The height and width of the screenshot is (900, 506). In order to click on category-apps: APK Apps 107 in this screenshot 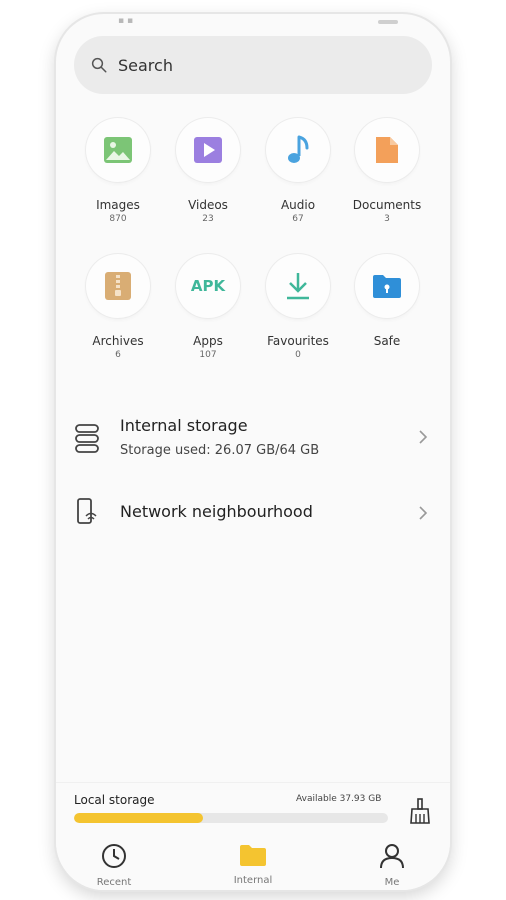, I will do `click(208, 307)`.